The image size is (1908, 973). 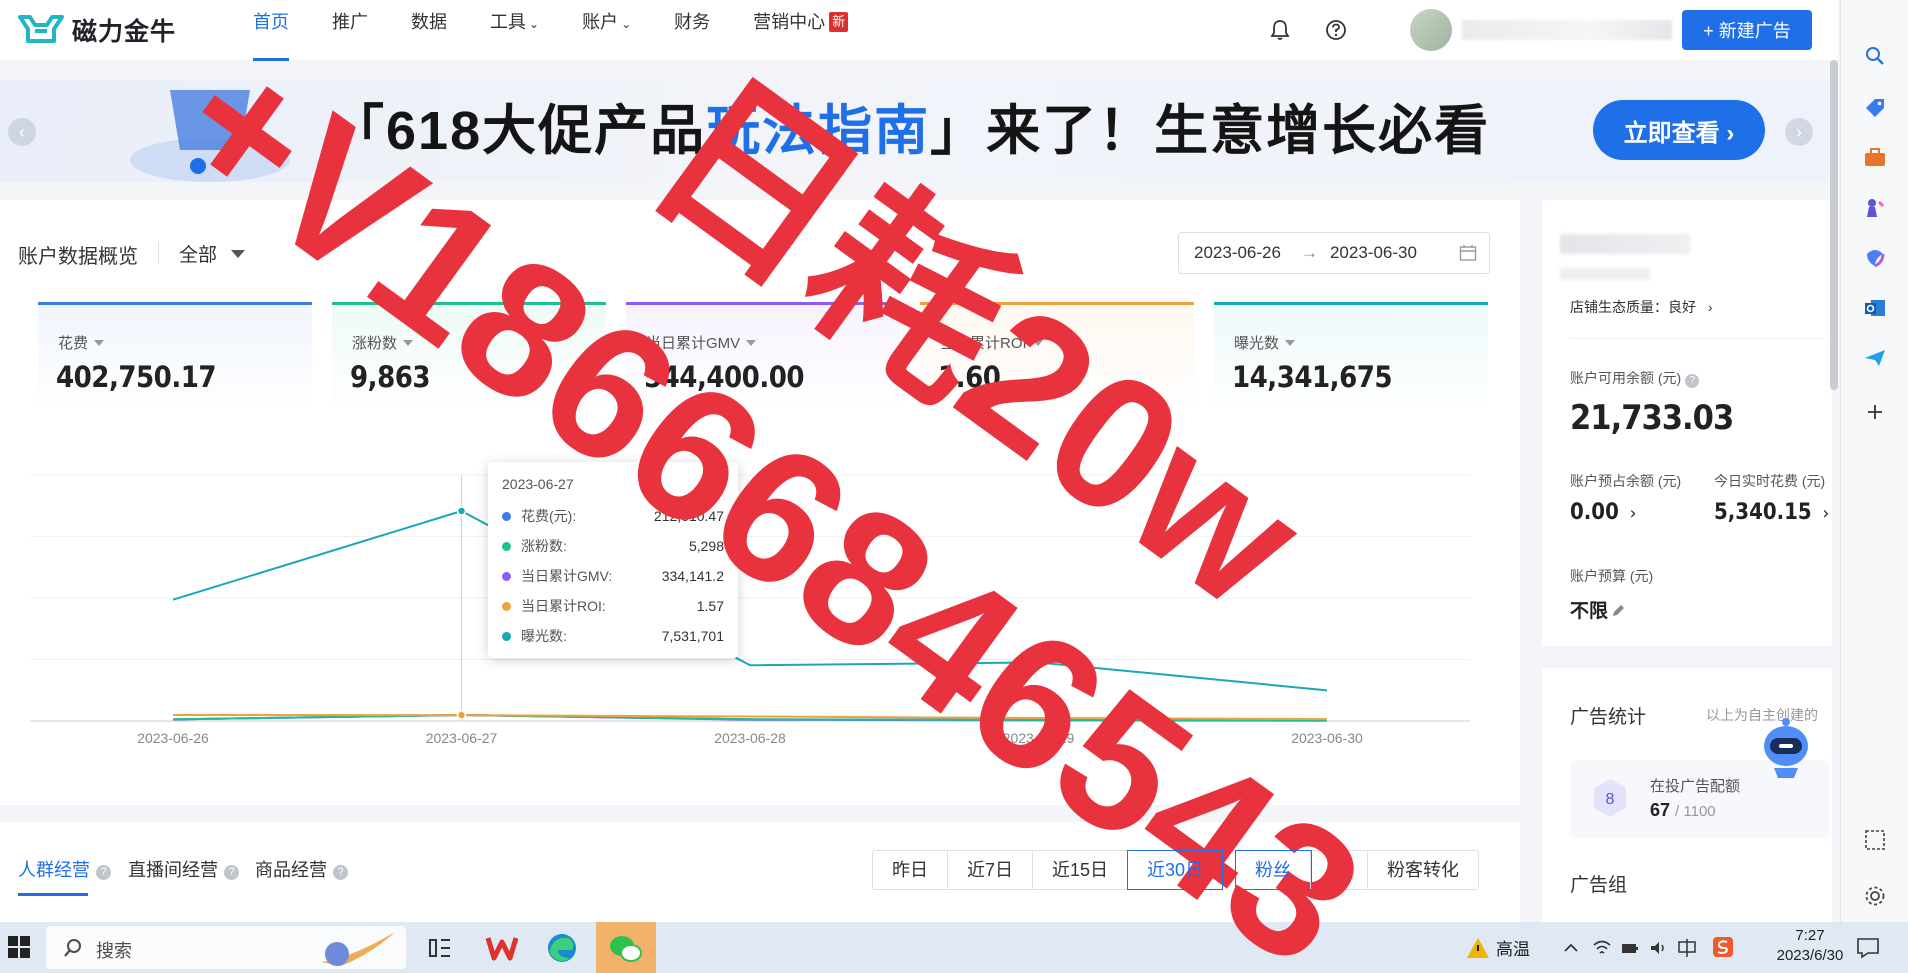 I want to click on nav-item-0: 首页, so click(x=271, y=30).